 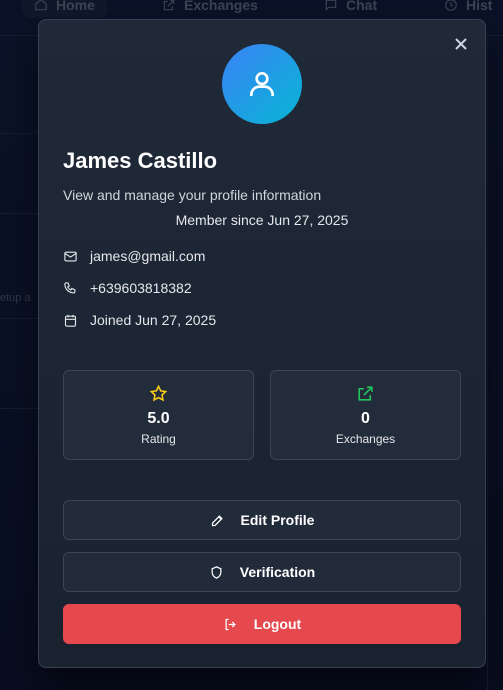 I want to click on logout-button: Logout, so click(x=262, y=624).